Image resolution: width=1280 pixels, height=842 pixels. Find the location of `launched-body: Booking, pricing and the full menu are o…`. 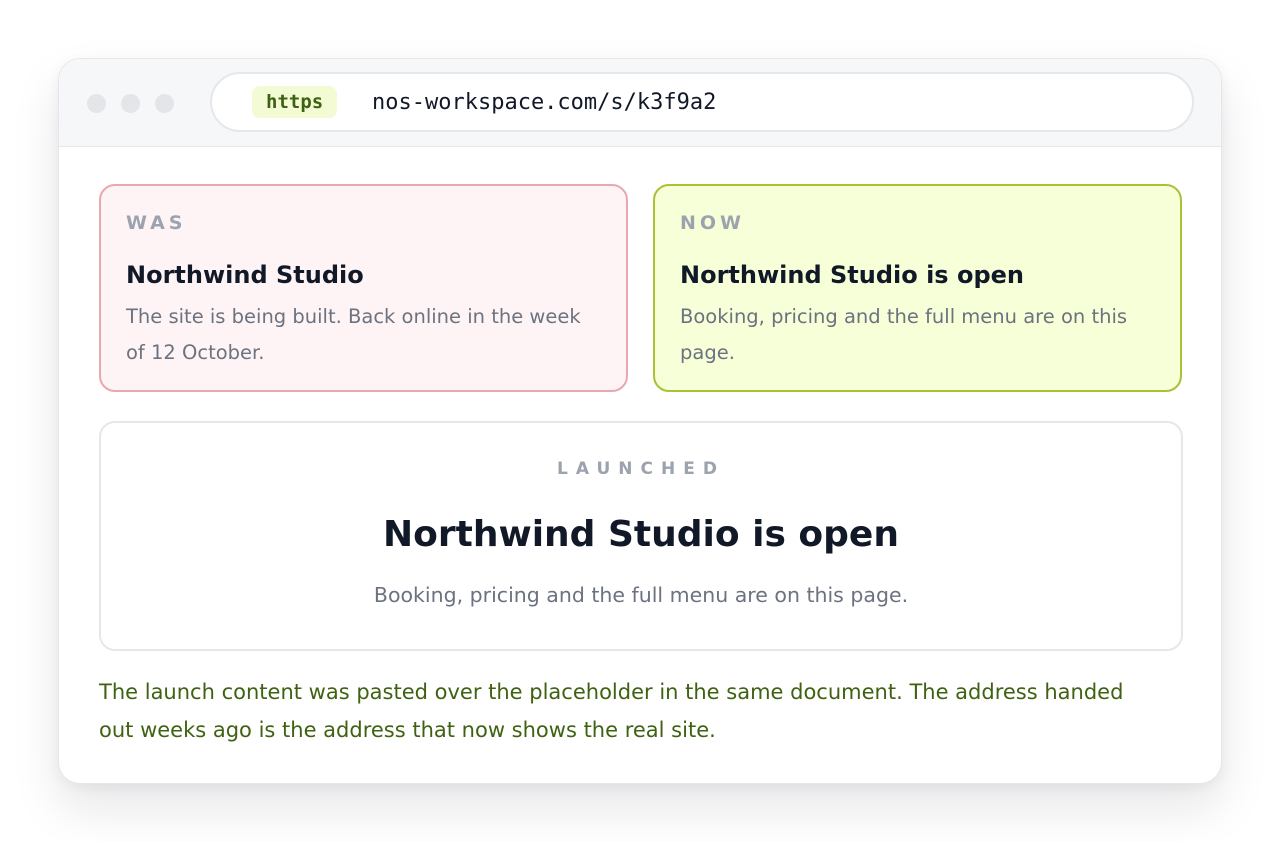

launched-body: Booking, pricing and the full menu are o… is located at coordinates (641, 595).